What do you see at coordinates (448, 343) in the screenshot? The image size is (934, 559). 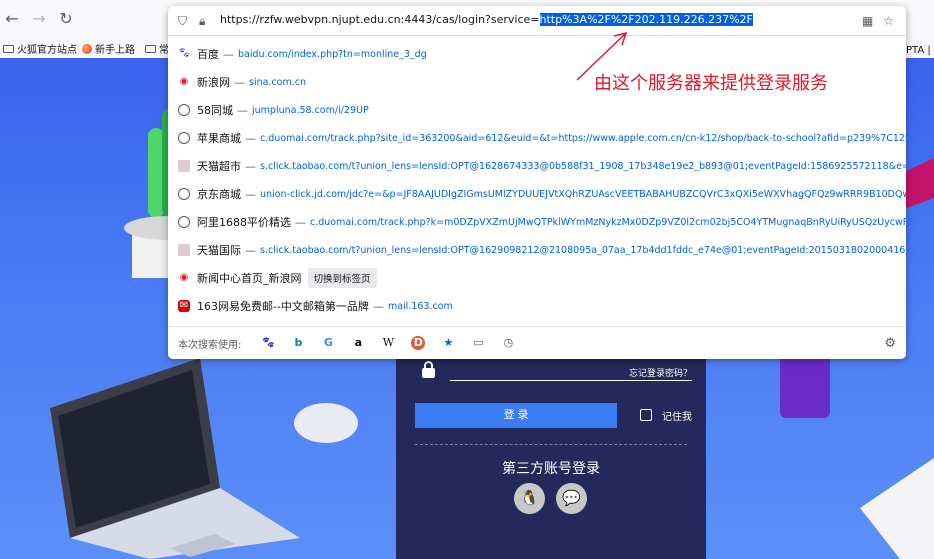 I see `bookmarks-star-icon: ★` at bounding box center [448, 343].